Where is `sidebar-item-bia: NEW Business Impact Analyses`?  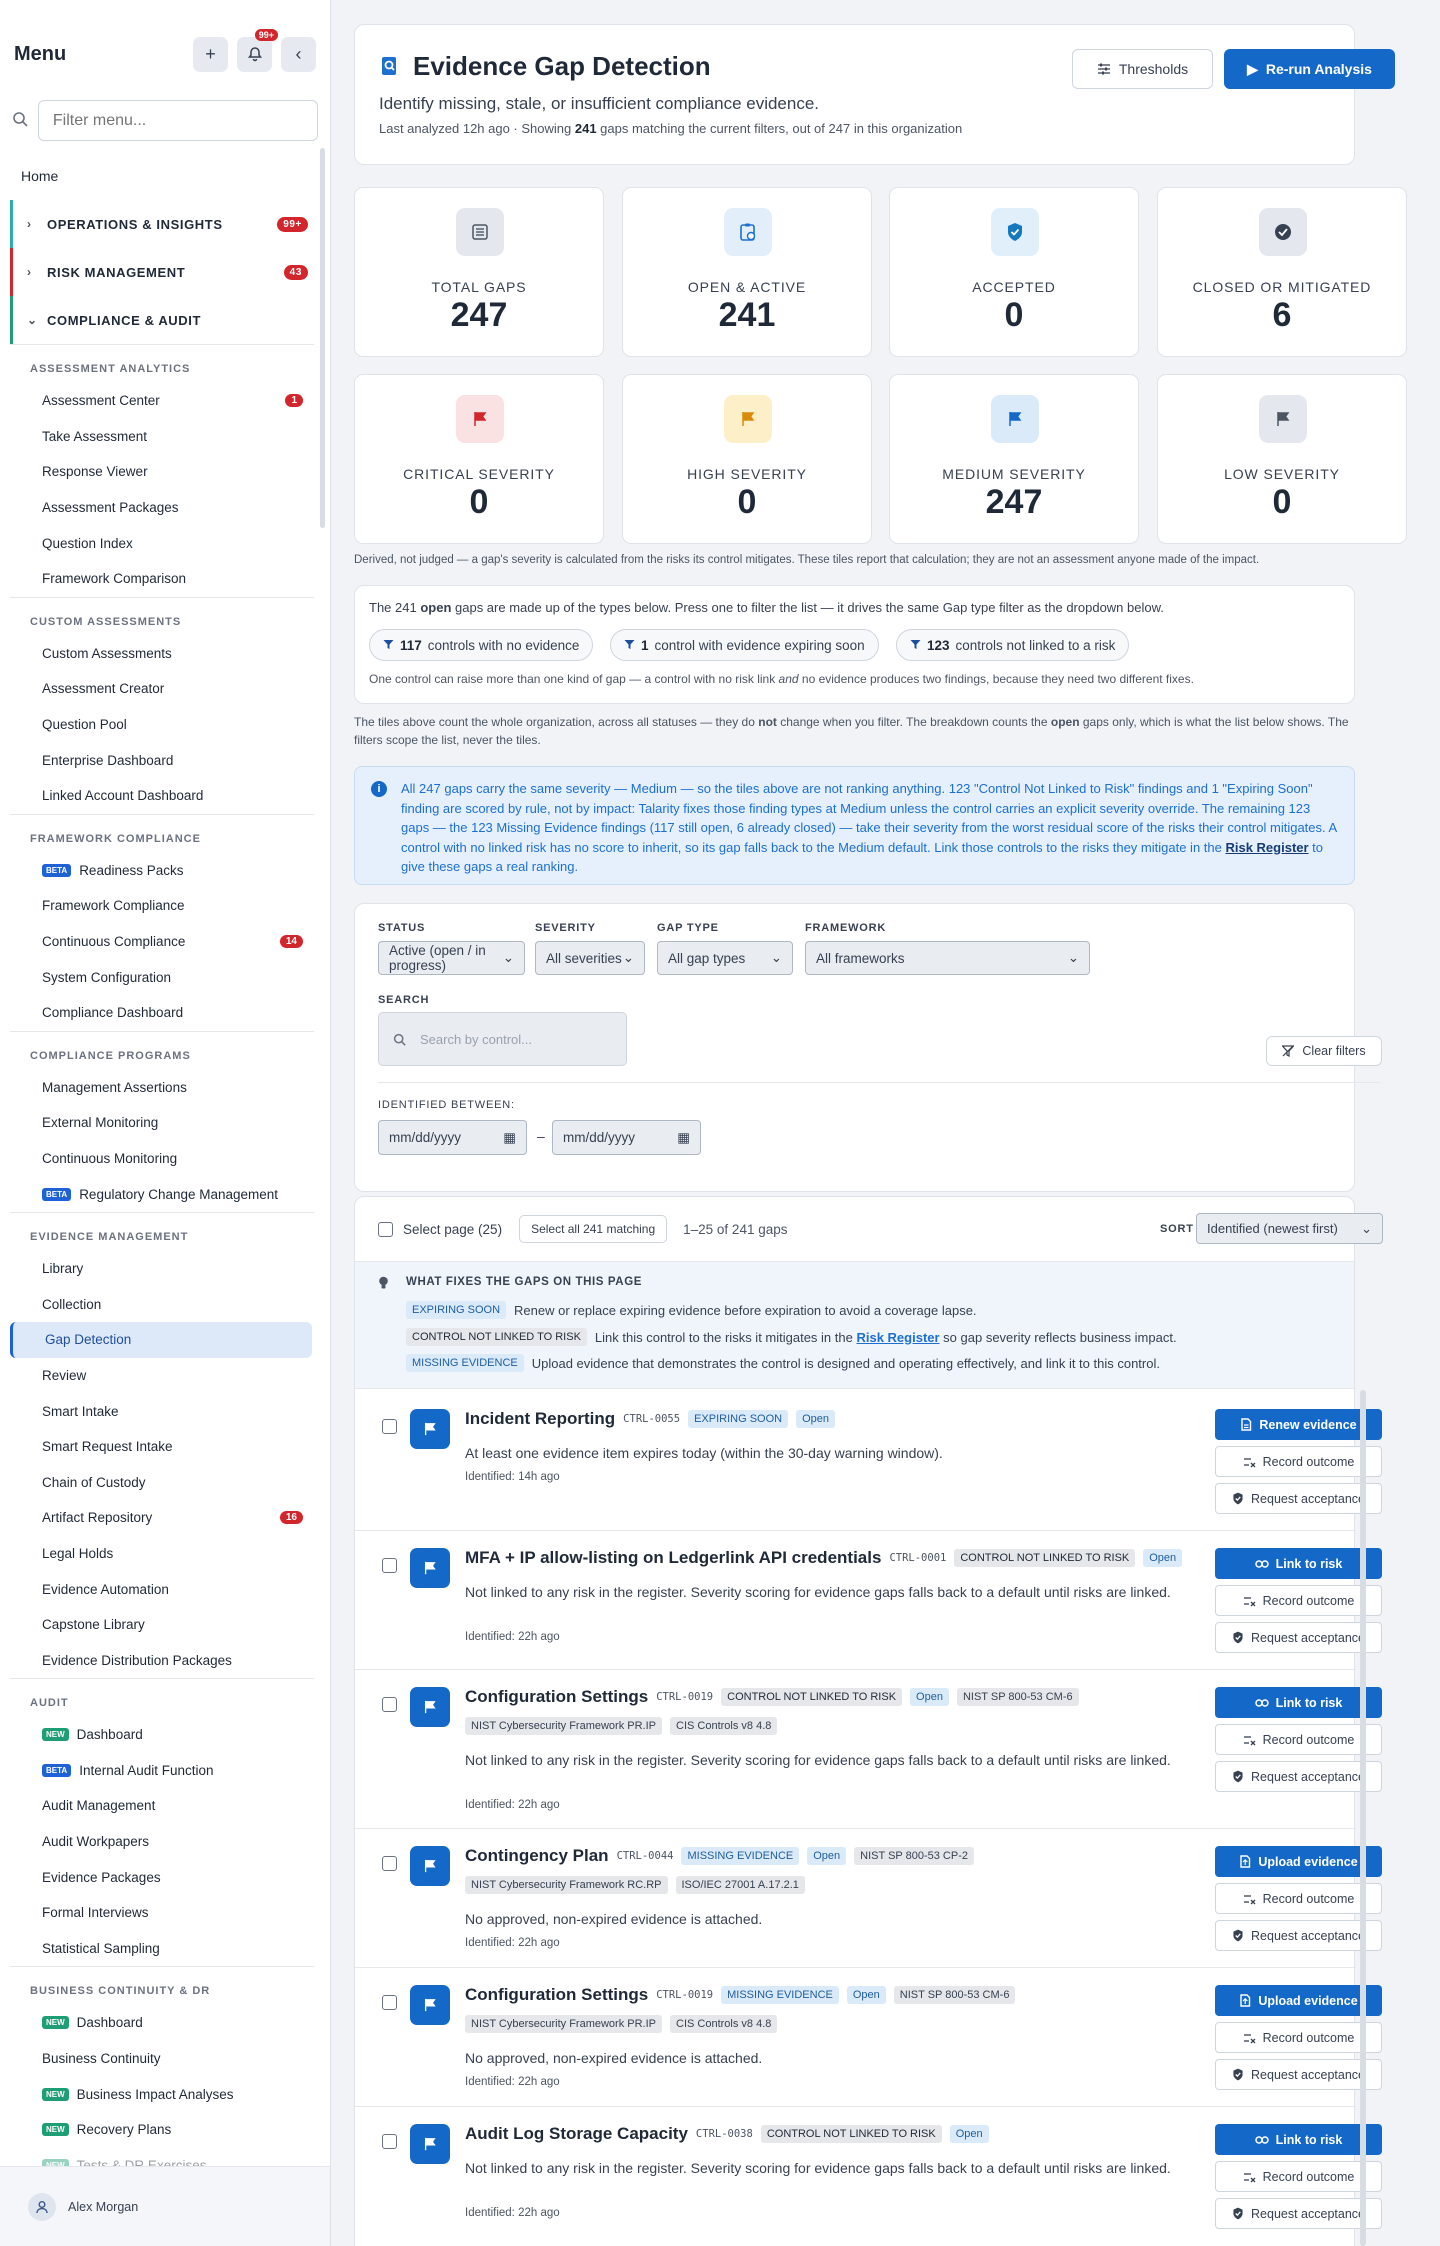 sidebar-item-bia: NEW Business Impact Analyses is located at coordinates (165, 2094).